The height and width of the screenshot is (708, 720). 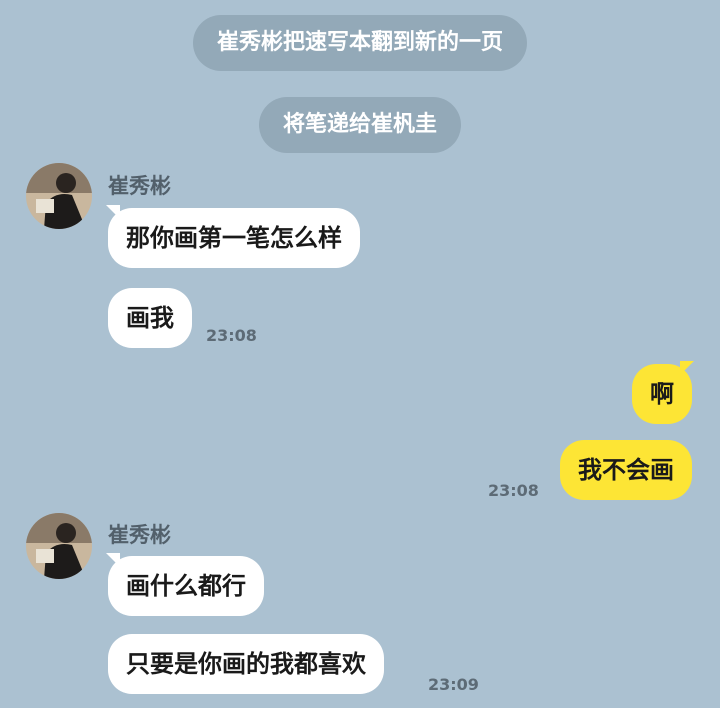 I want to click on system-message-pass-pen: 将笔递给崔杋圭, so click(x=360, y=125).